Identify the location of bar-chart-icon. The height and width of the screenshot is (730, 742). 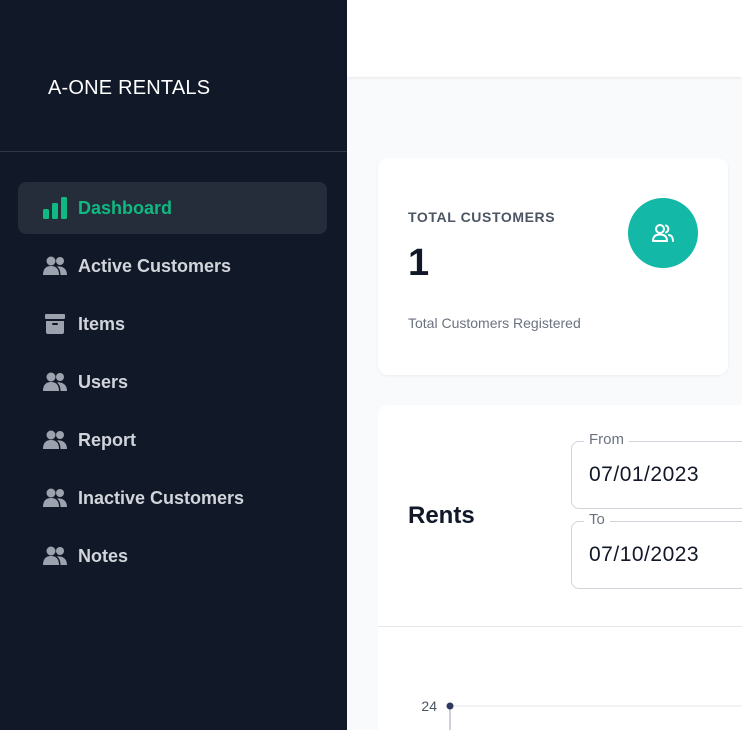
(55, 208).